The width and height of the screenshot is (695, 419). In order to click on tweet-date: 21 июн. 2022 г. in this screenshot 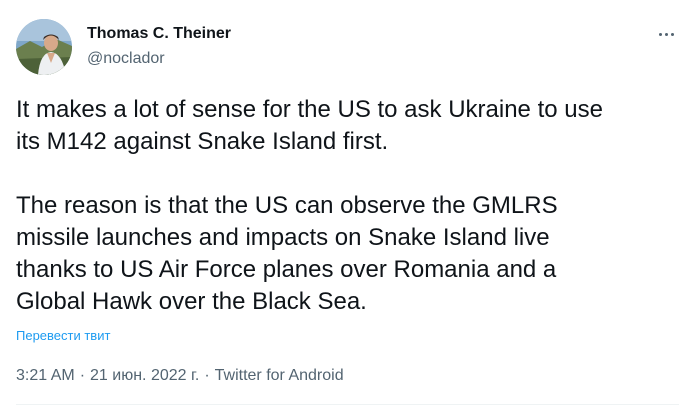, I will do `click(144, 375)`.